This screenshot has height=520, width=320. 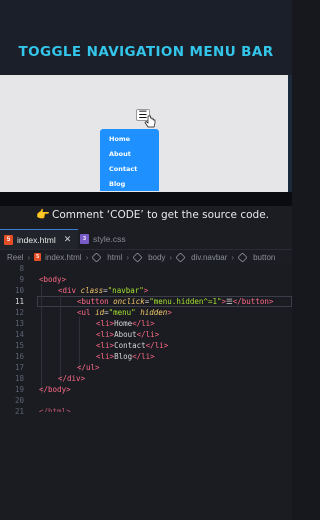 I want to click on hint-text: Comment ‘CODE’ to get the source code., so click(x=161, y=215).